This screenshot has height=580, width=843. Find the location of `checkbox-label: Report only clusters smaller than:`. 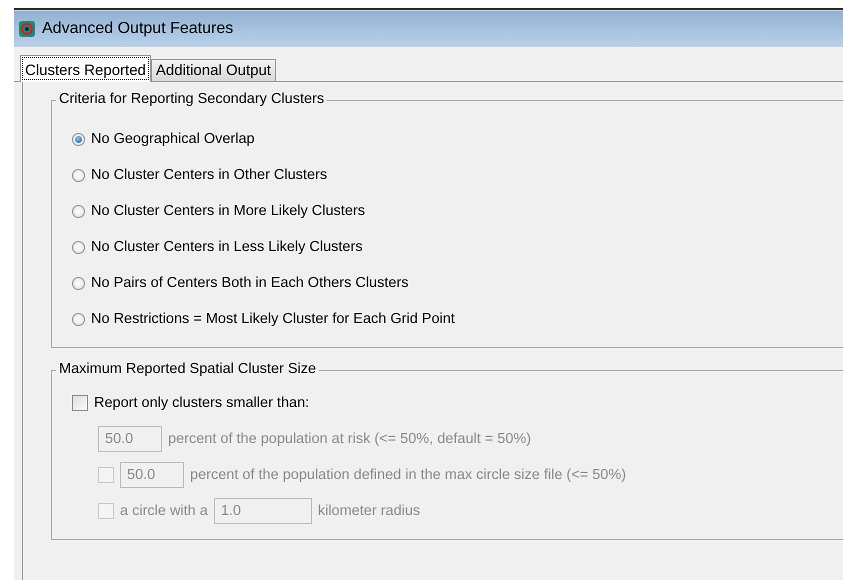

checkbox-label: Report only clusters smaller than: is located at coordinates (202, 403).